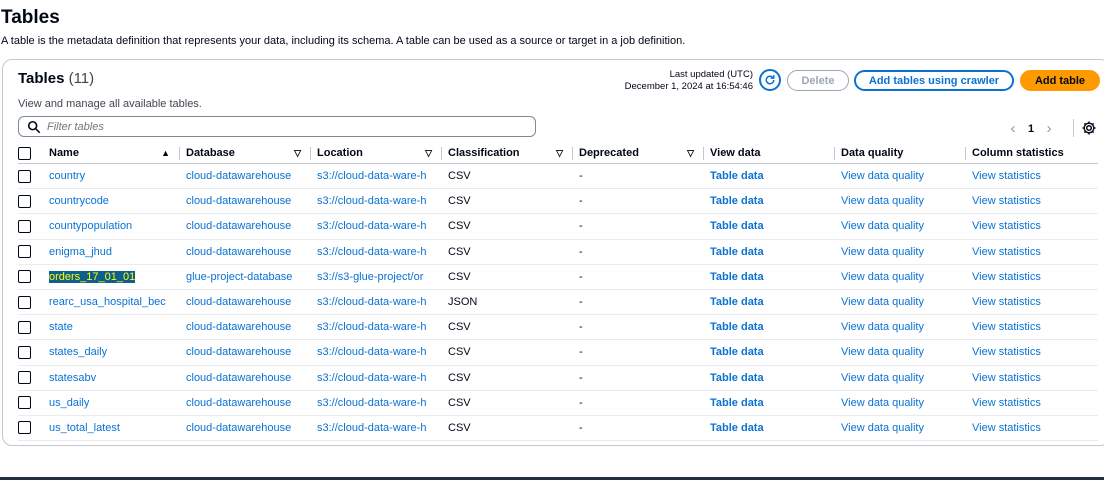  Describe the element at coordinates (107, 302) in the screenshot. I see `table-name-link: rearc_usa_hospital_bec` at that location.